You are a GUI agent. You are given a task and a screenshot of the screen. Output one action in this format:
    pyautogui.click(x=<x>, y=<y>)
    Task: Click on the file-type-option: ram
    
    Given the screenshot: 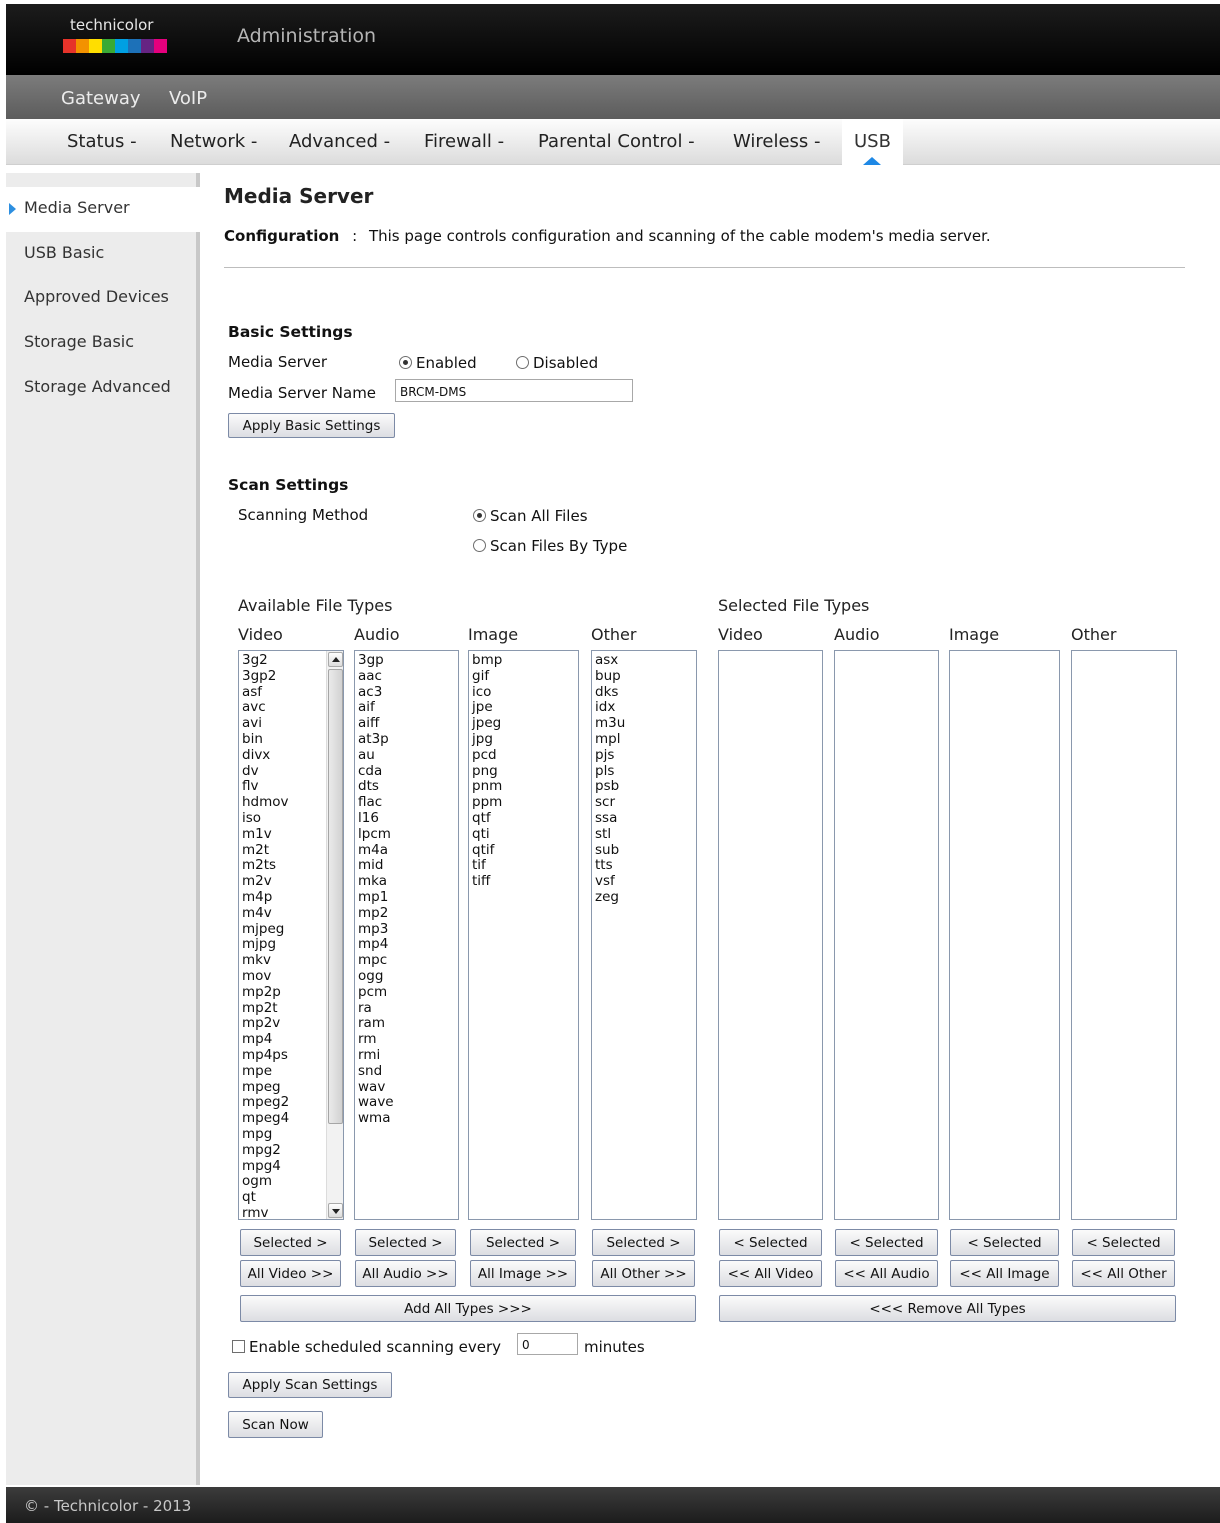 What is the action you would take?
    pyautogui.click(x=406, y=1024)
    